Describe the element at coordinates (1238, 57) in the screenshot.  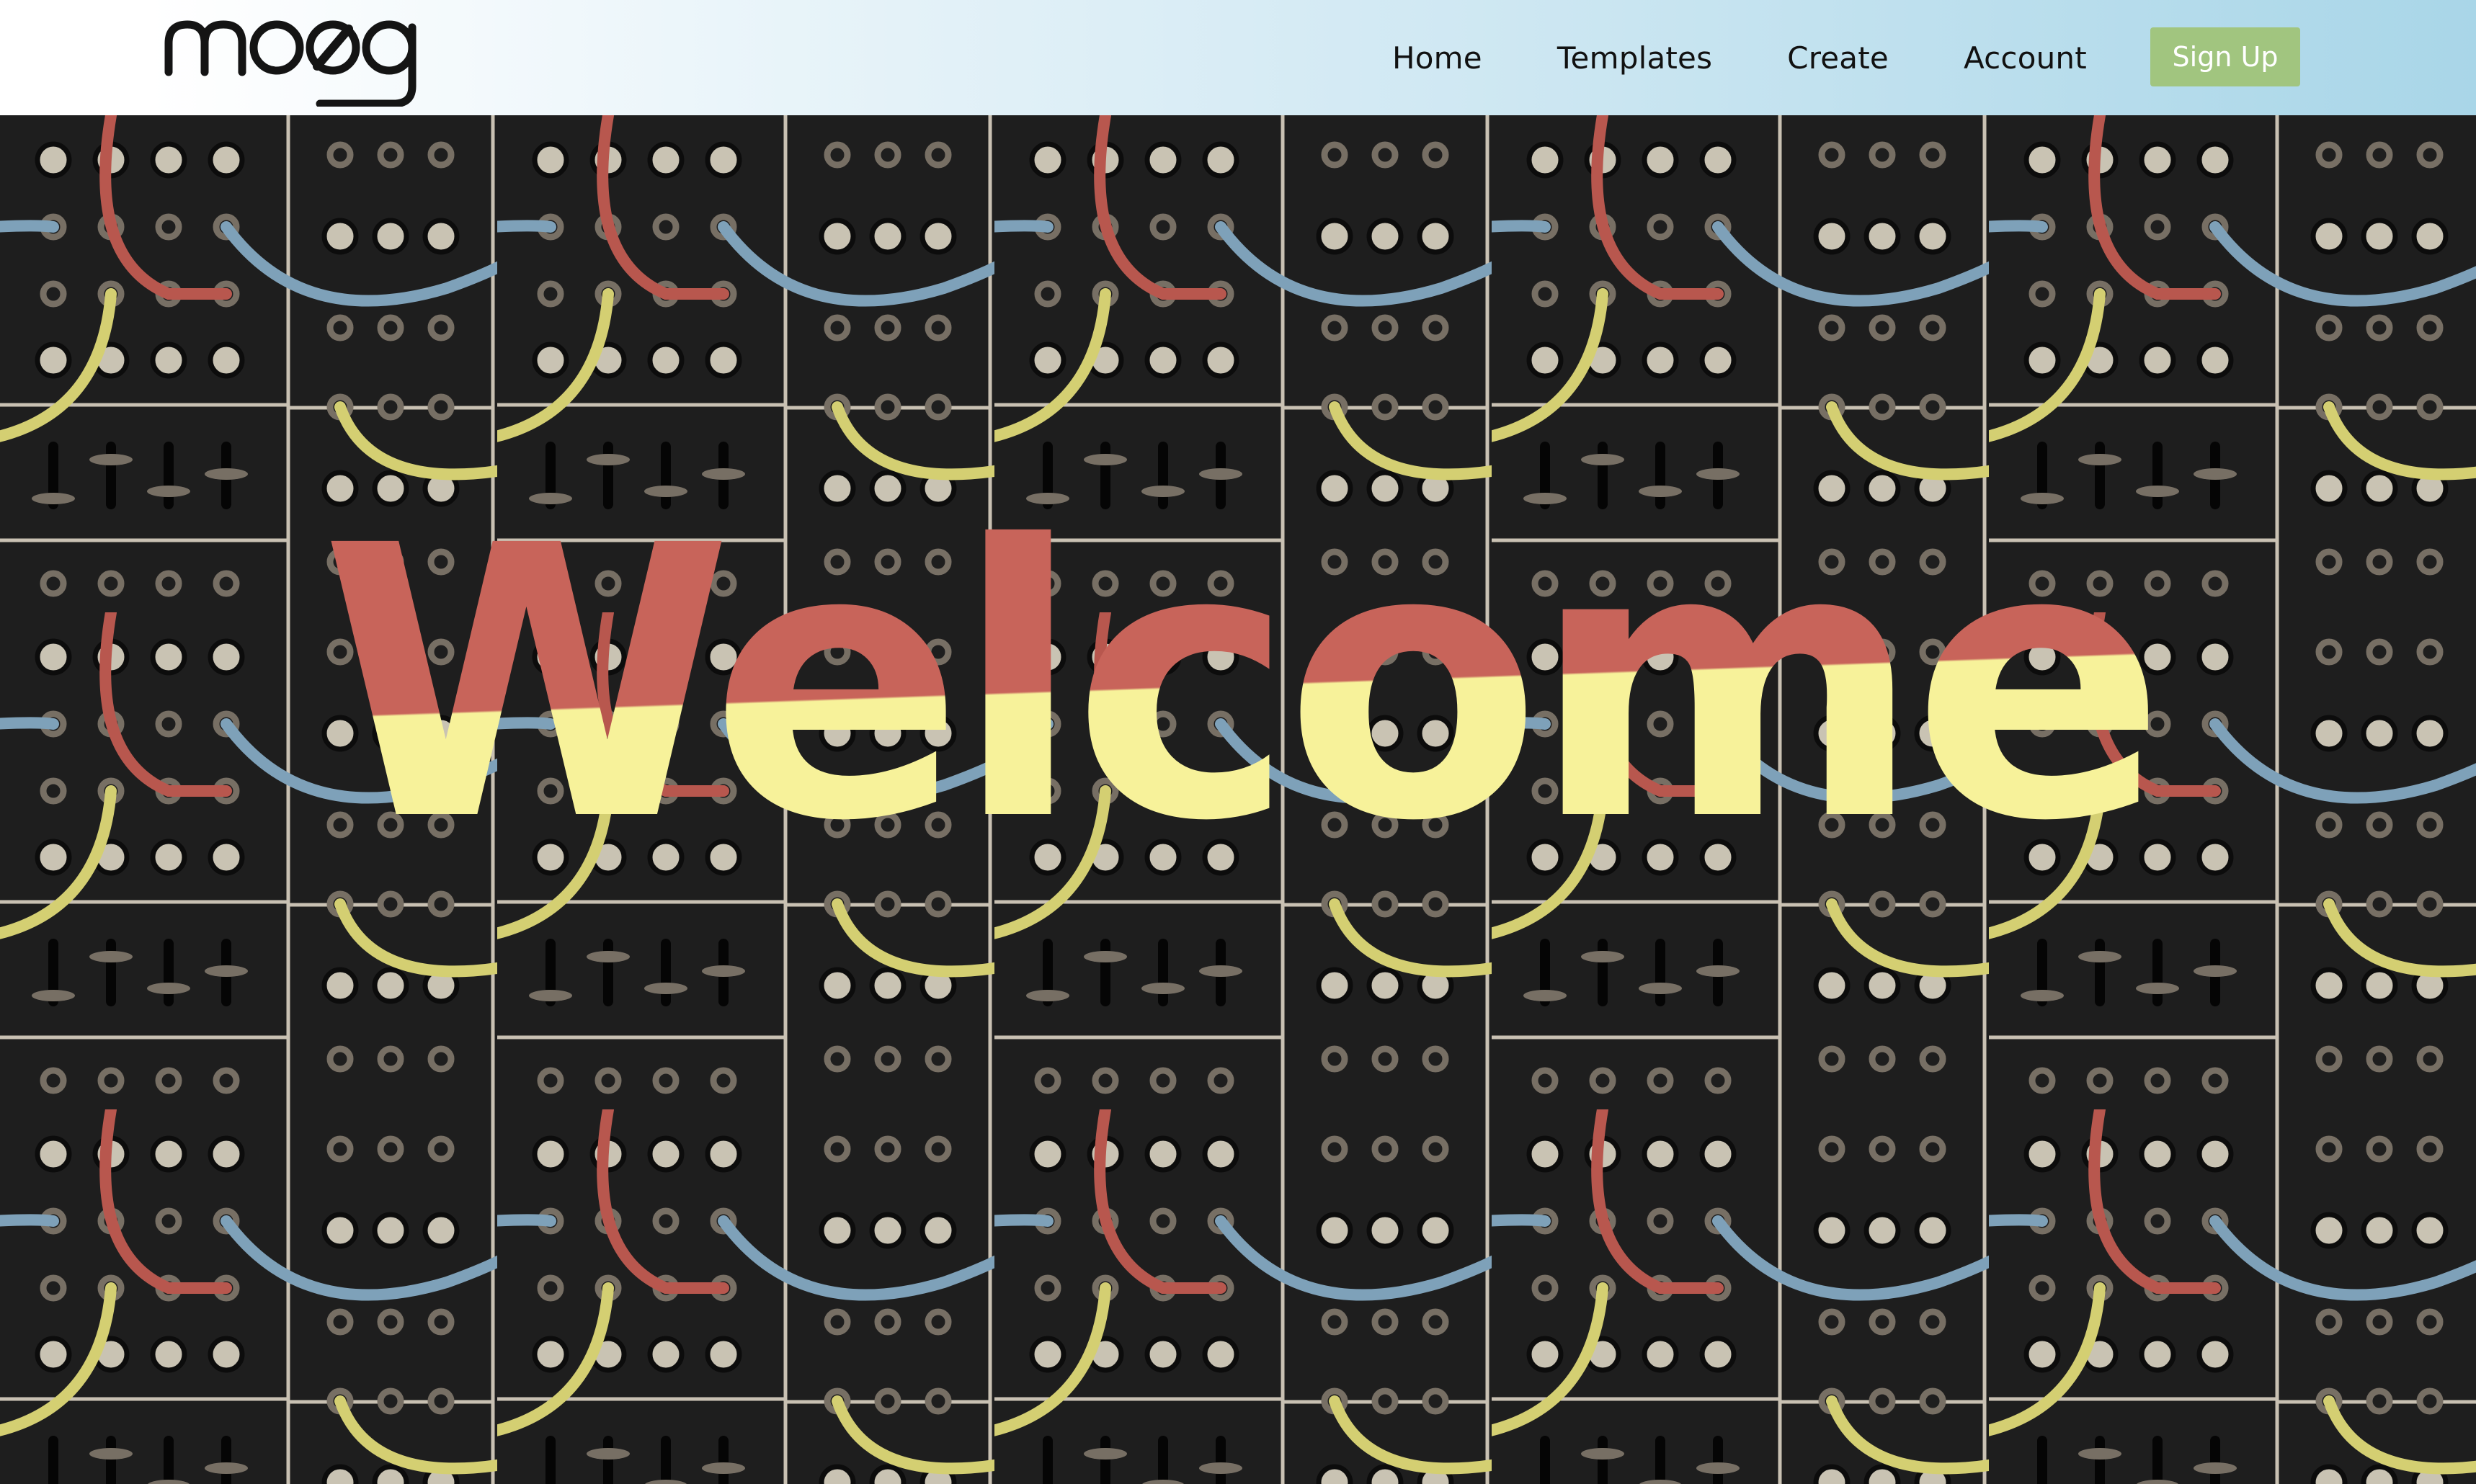
I see `site-header: Home Templates Create Account Sign Up` at that location.